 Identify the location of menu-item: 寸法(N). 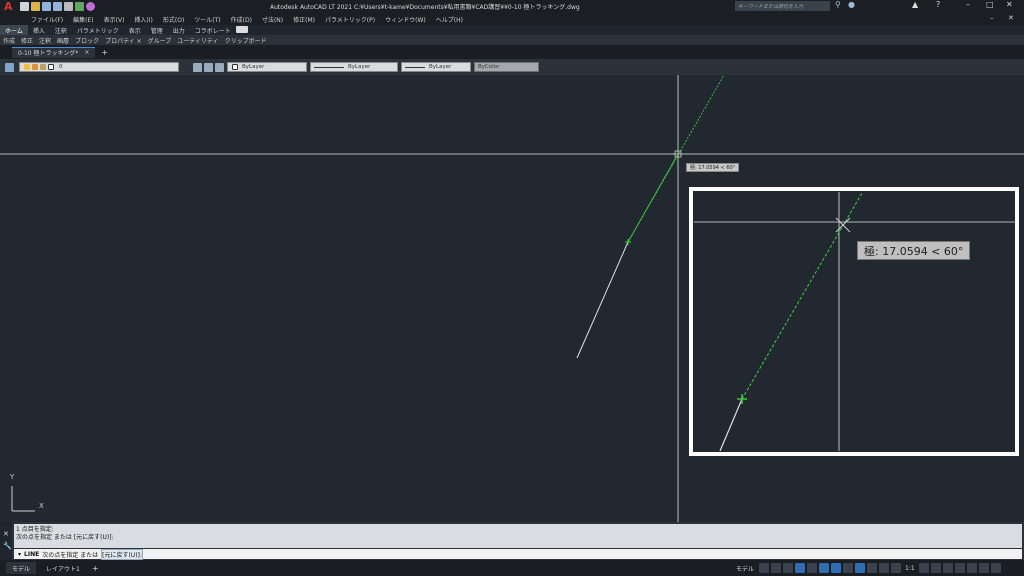
(272, 19).